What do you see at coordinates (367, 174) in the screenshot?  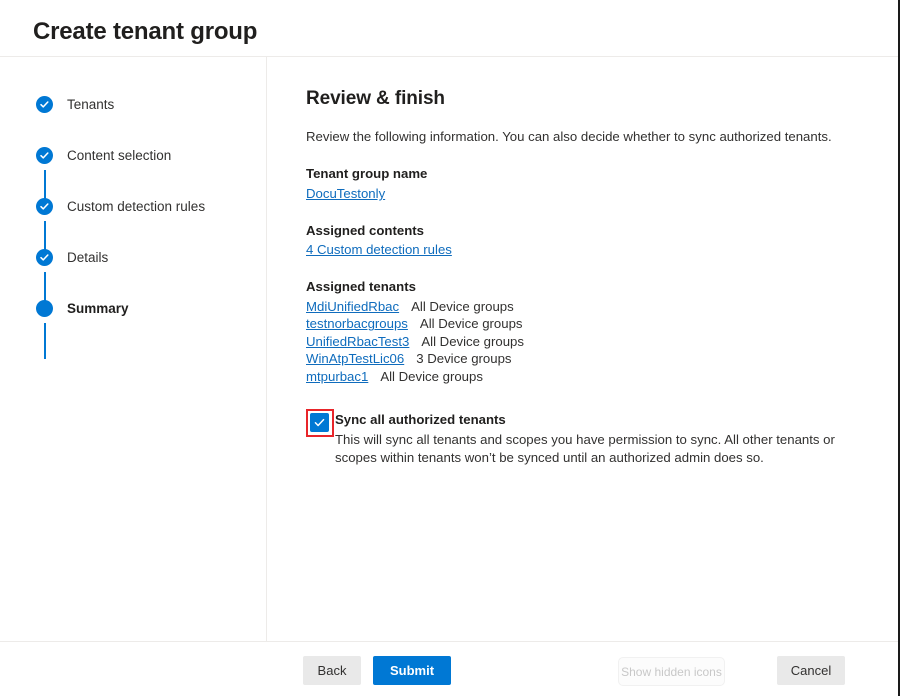 I see `field-label: Tenant group name` at bounding box center [367, 174].